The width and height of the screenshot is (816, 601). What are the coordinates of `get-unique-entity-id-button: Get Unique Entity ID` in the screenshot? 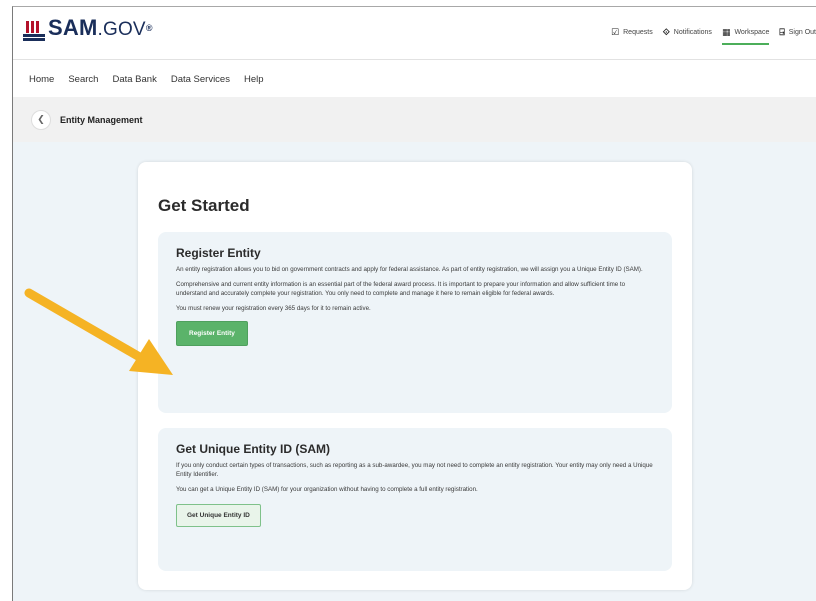 It's located at (218, 515).